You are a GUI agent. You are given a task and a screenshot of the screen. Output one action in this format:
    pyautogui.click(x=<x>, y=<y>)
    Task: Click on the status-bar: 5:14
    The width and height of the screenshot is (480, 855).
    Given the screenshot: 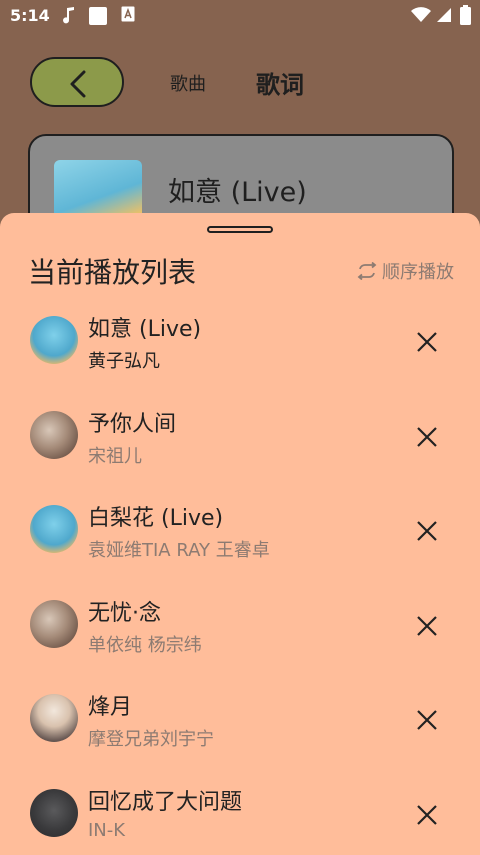 What is the action you would take?
    pyautogui.click(x=240, y=16)
    